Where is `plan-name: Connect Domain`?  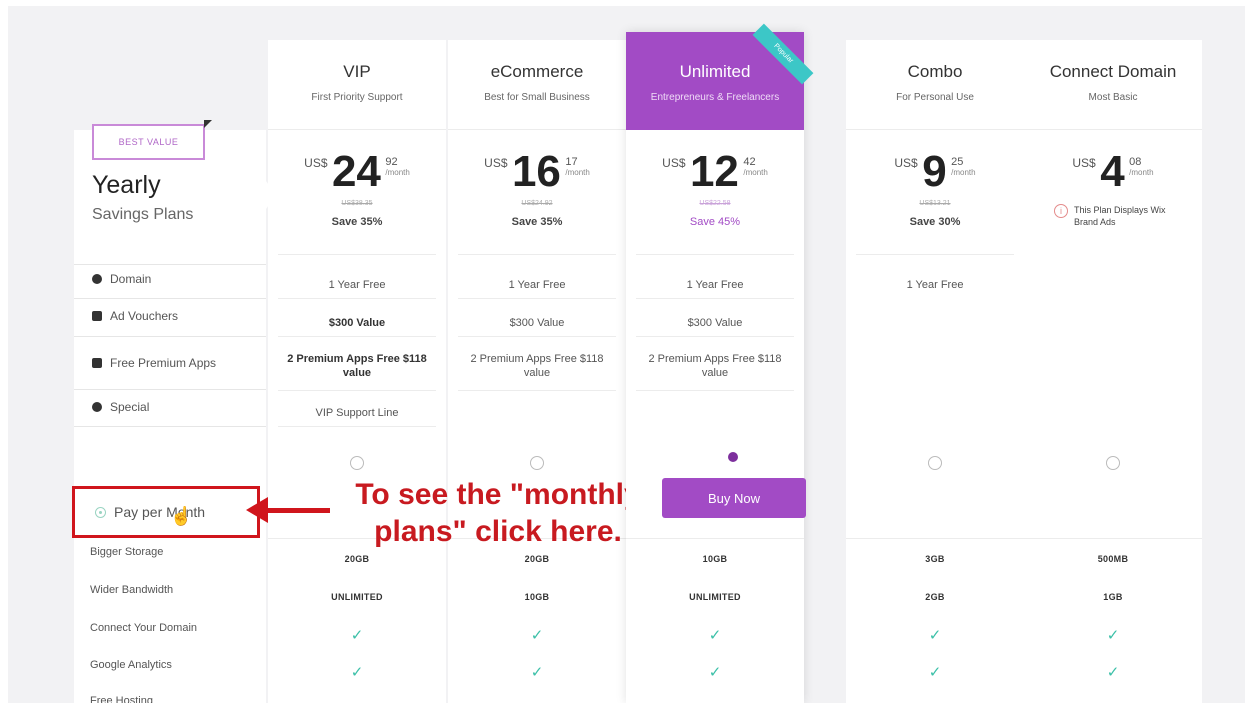 plan-name: Connect Domain is located at coordinates (1113, 71).